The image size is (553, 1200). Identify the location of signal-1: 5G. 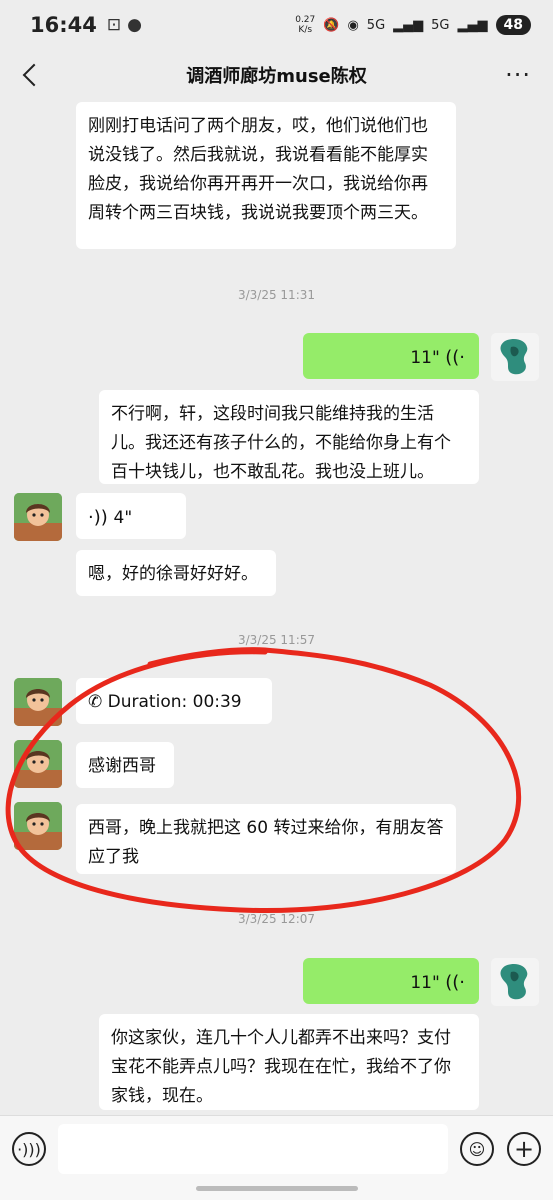
(376, 25).